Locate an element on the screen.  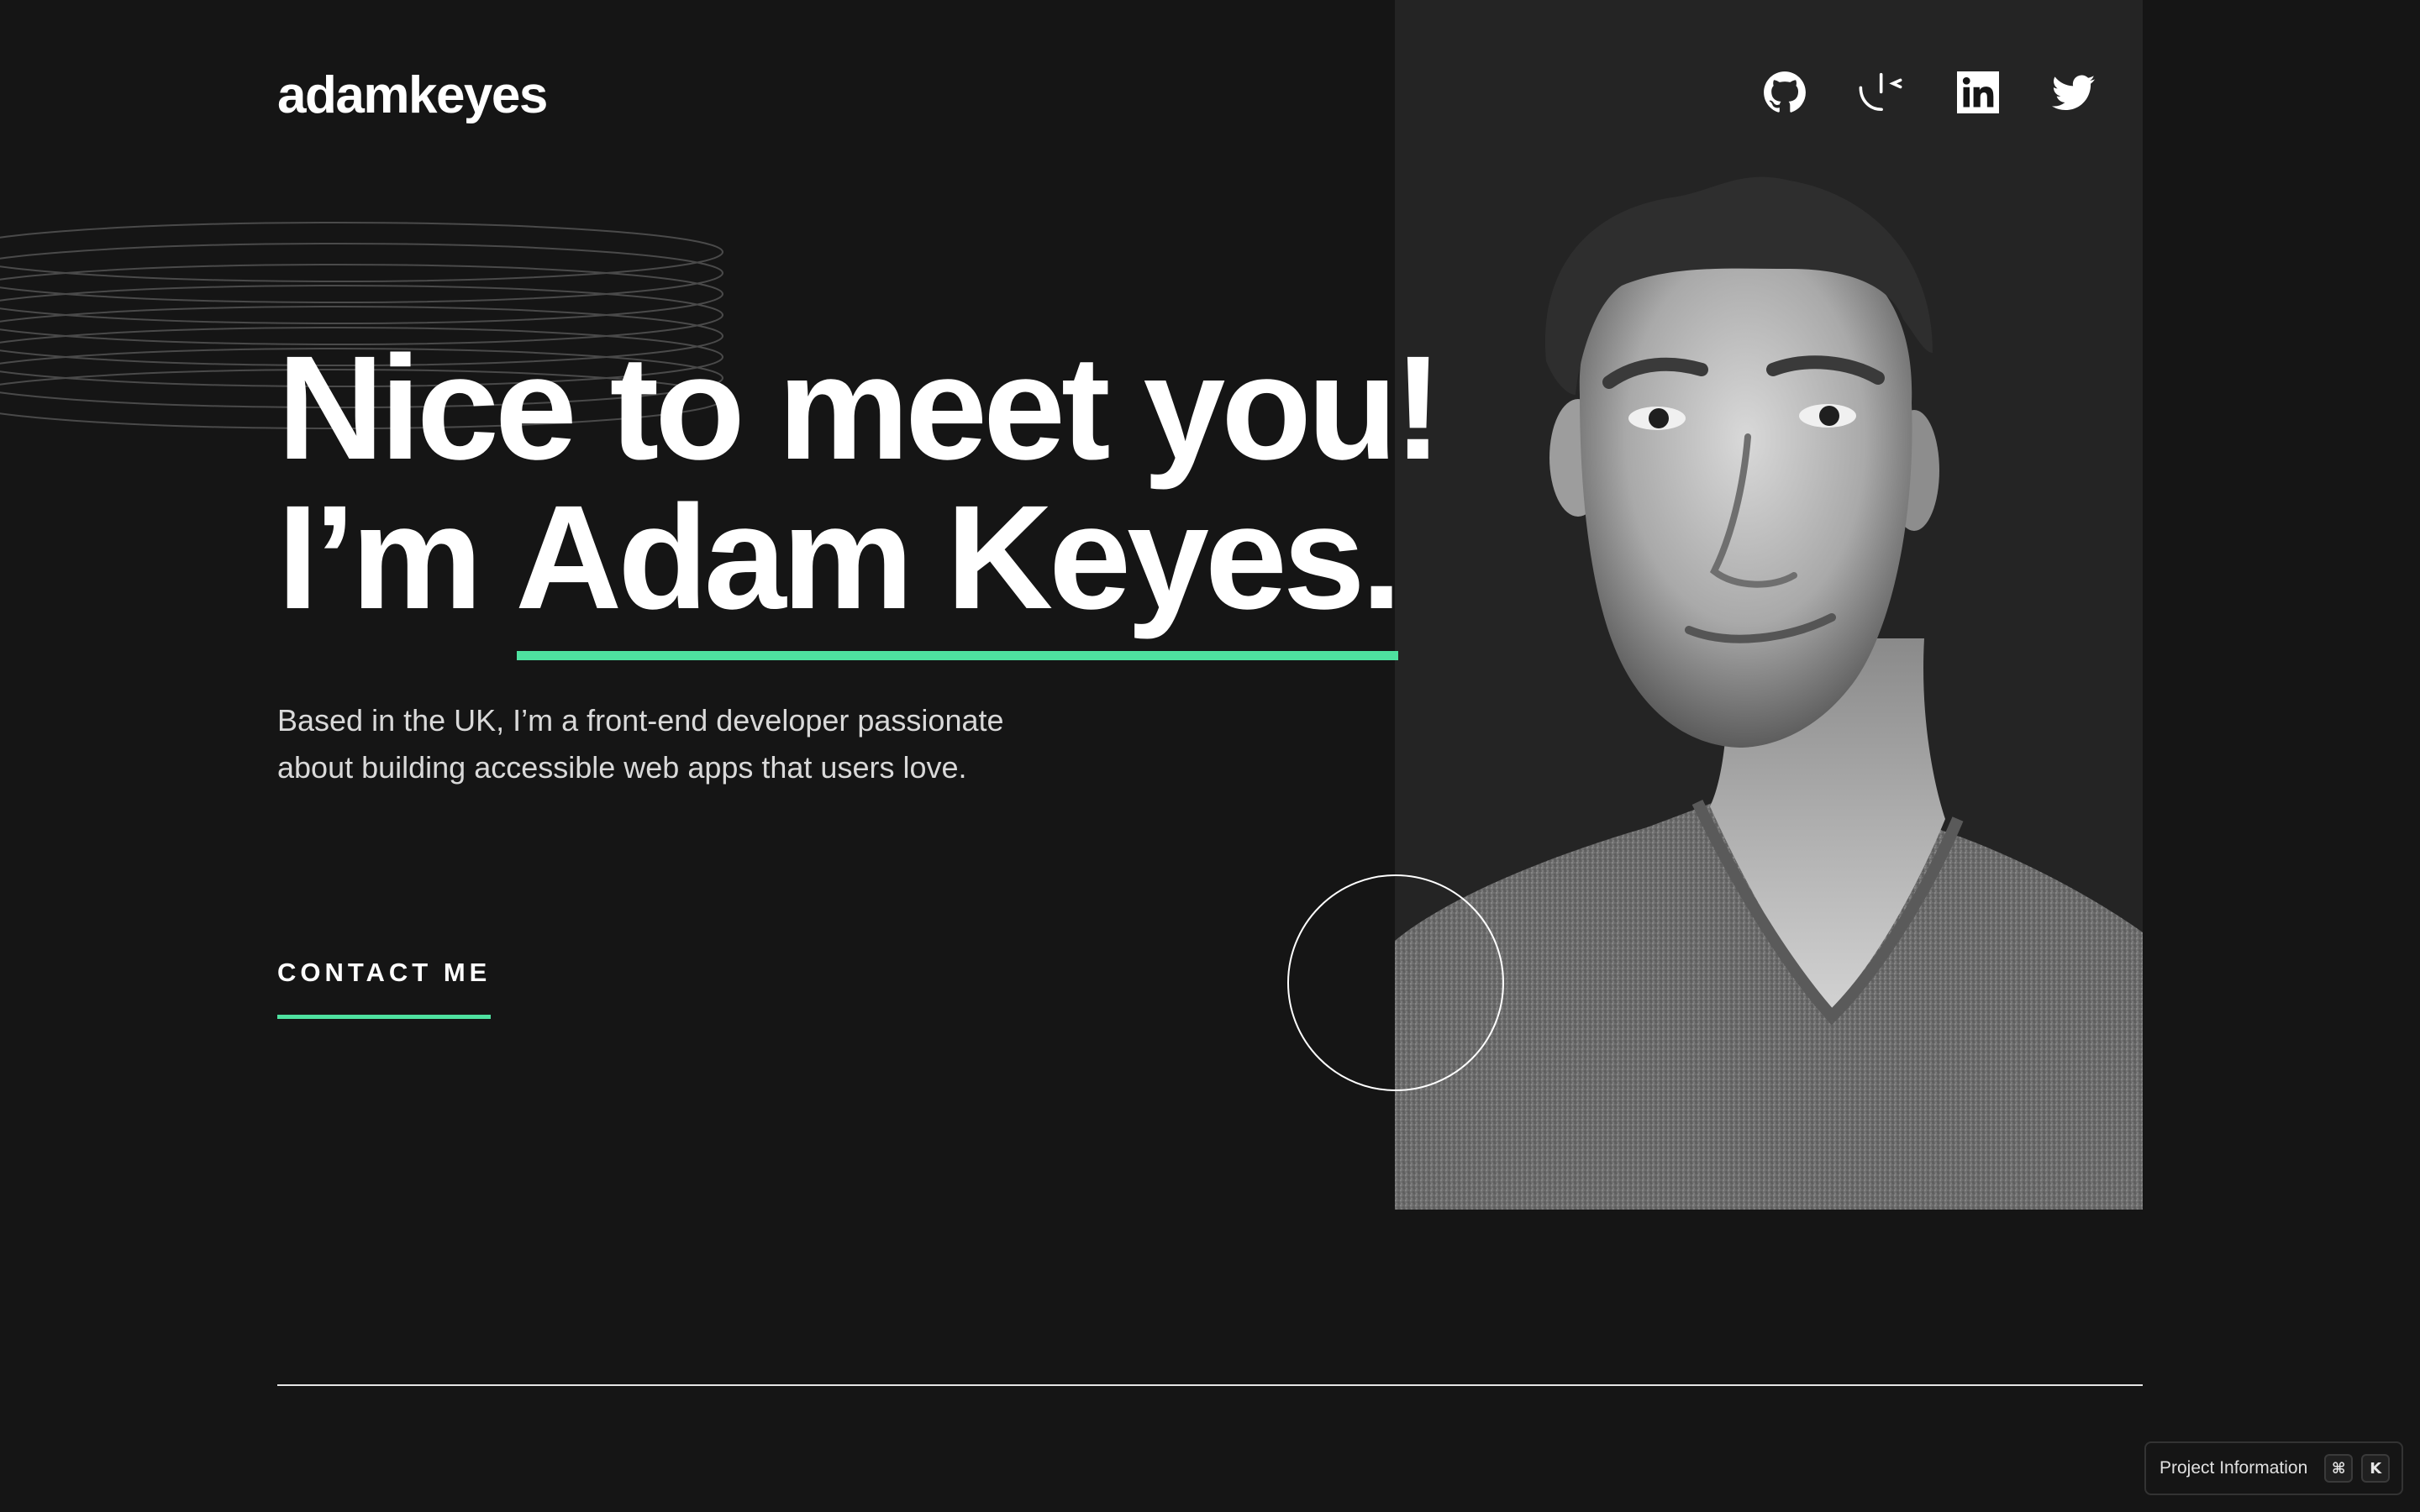
site-logo: adamkeyes is located at coordinates (412, 95).